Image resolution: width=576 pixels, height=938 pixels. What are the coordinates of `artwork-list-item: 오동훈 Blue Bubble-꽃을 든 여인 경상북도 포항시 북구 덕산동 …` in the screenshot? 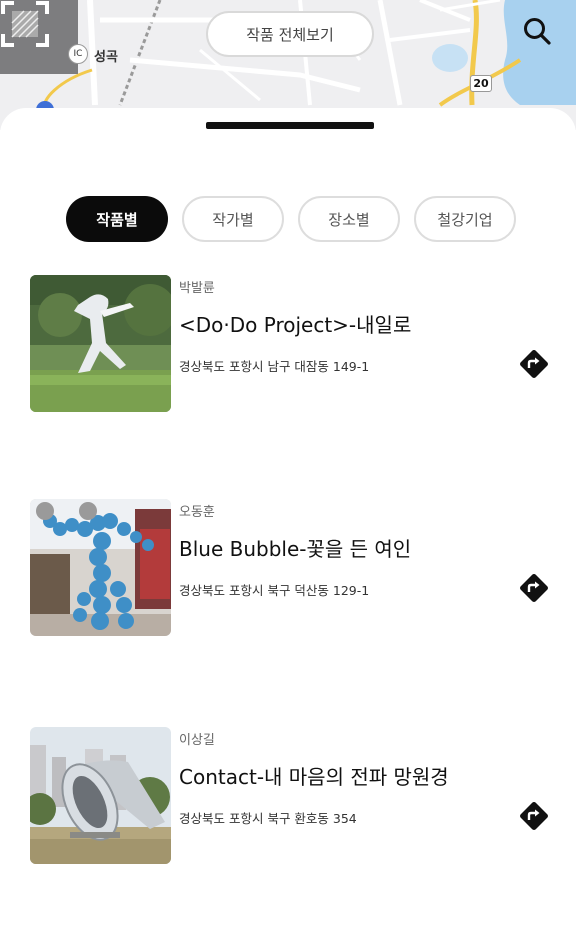 It's located at (289, 569).